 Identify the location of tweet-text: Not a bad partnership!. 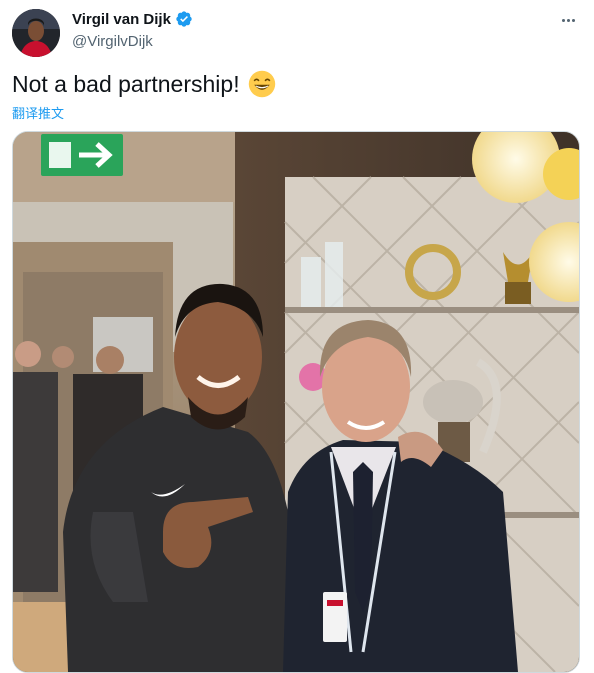
(144, 84).